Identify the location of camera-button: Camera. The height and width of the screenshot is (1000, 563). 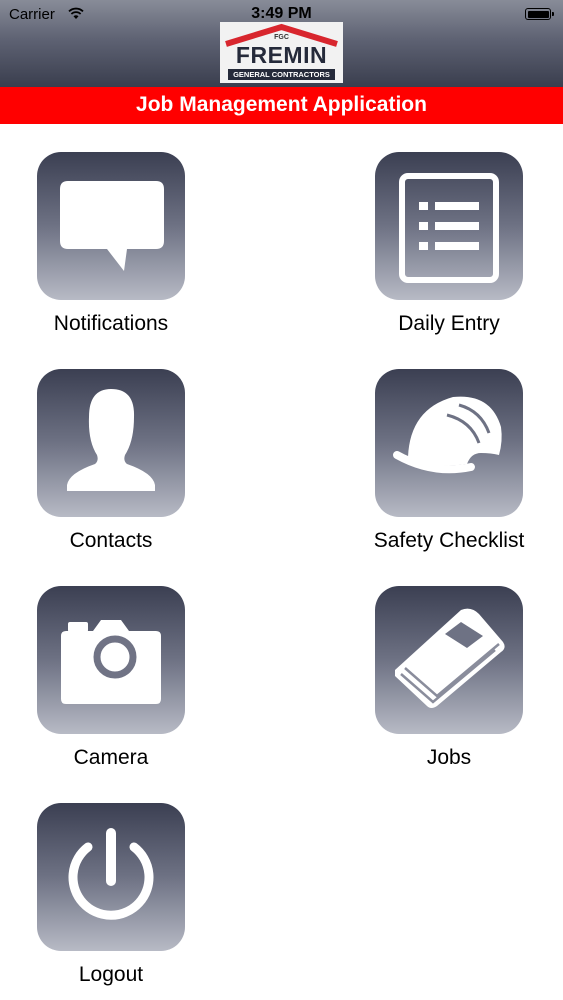
(111, 678).